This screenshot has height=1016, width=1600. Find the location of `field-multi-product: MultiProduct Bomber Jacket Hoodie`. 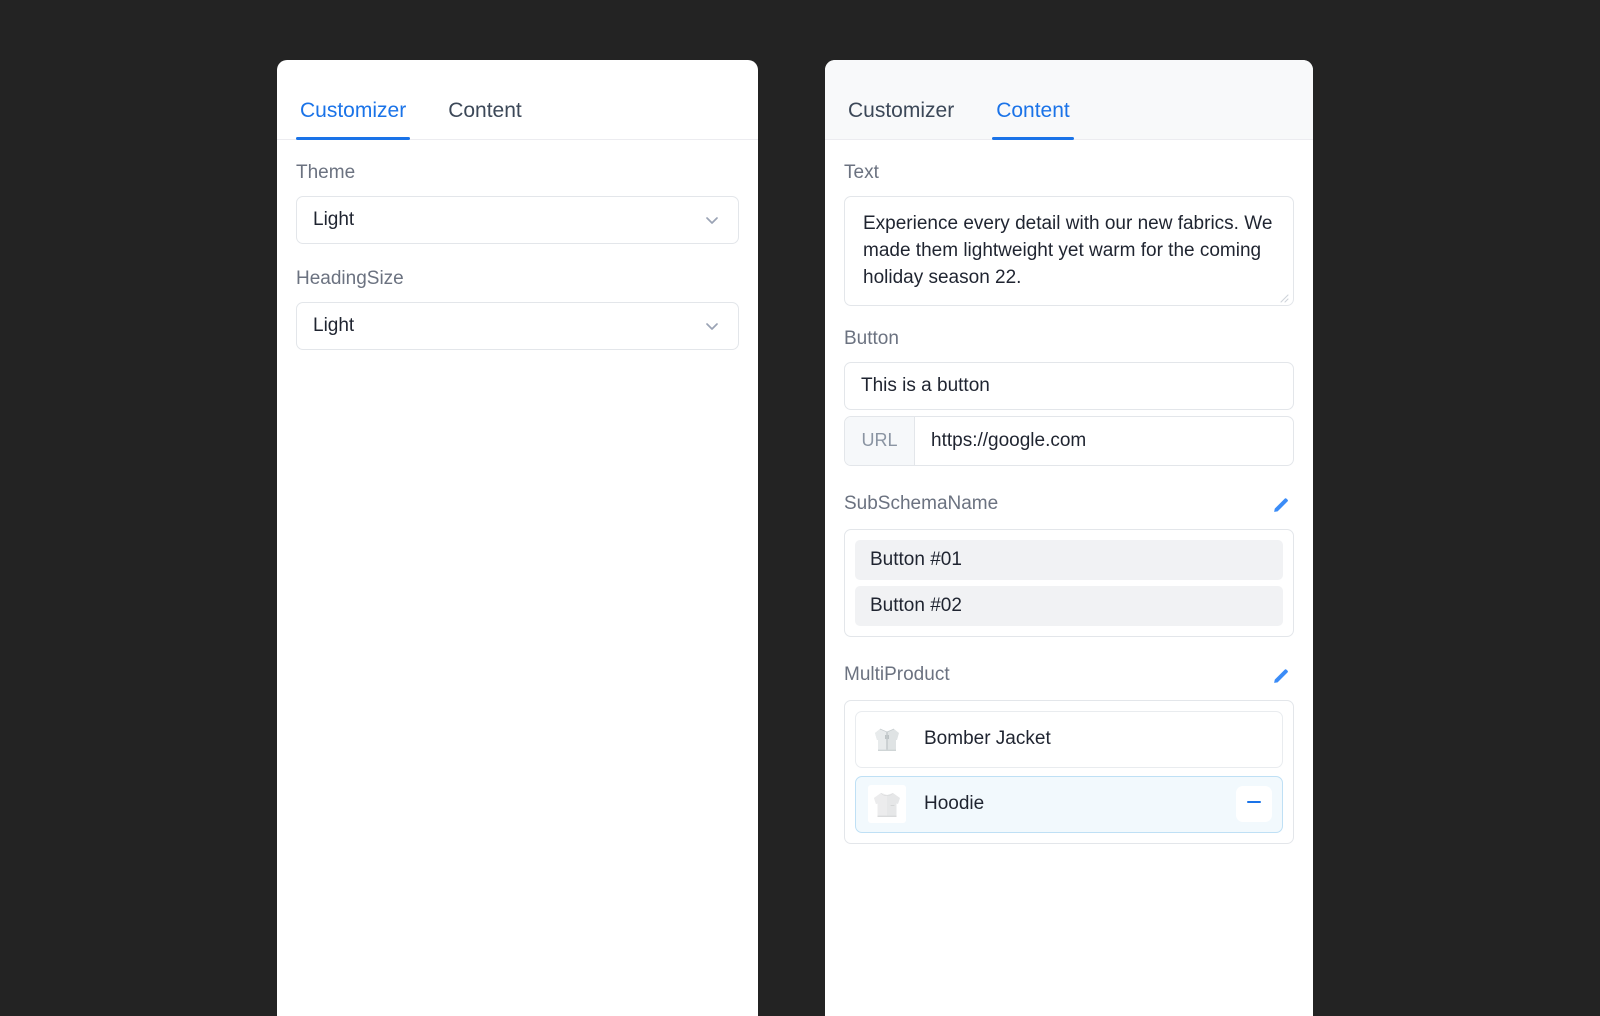

field-multi-product: MultiProduct Bomber Jacket Hoodie is located at coordinates (1069, 753).